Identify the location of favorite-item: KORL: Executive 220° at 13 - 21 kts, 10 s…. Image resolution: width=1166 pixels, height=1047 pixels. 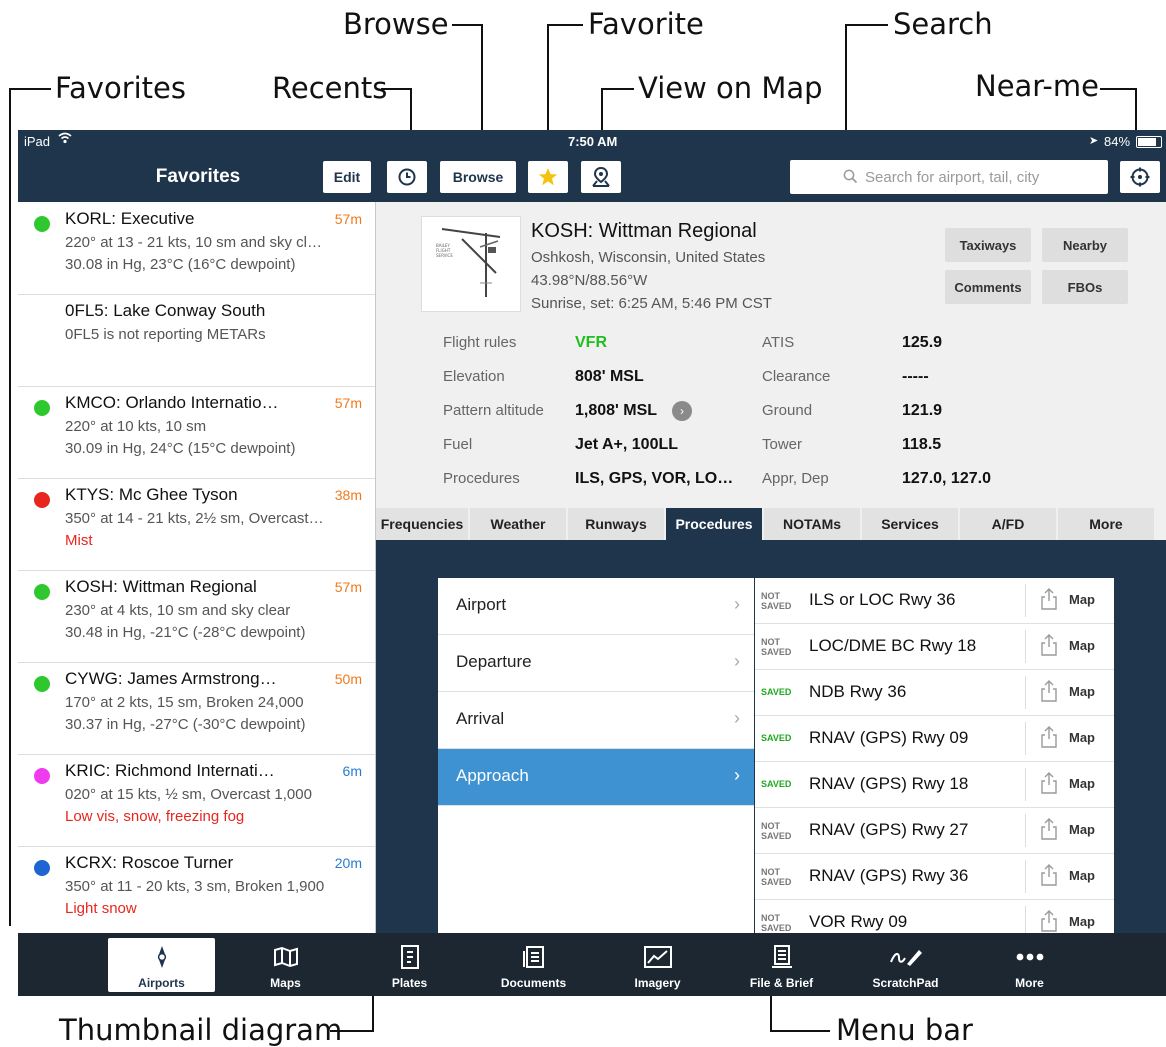
(196, 248).